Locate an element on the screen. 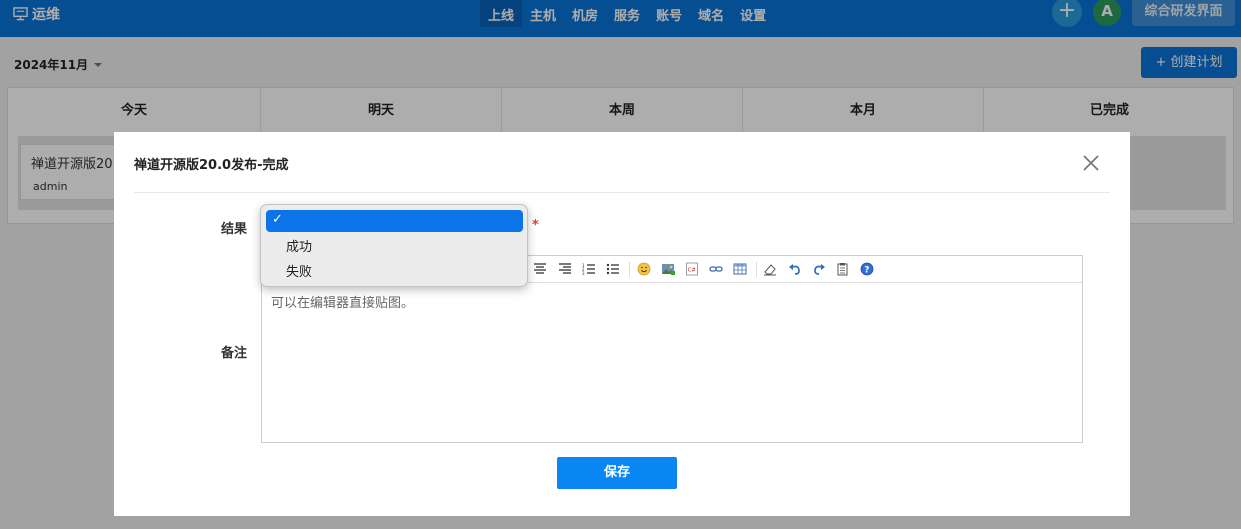 The width and height of the screenshot is (1241, 529). emoji-icon is located at coordinates (644, 269).